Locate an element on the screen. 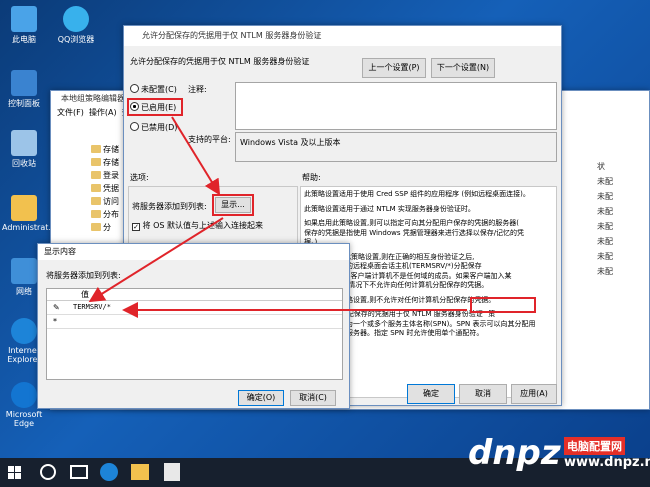  arrow-to-show-button is located at coordinates (196, 156).